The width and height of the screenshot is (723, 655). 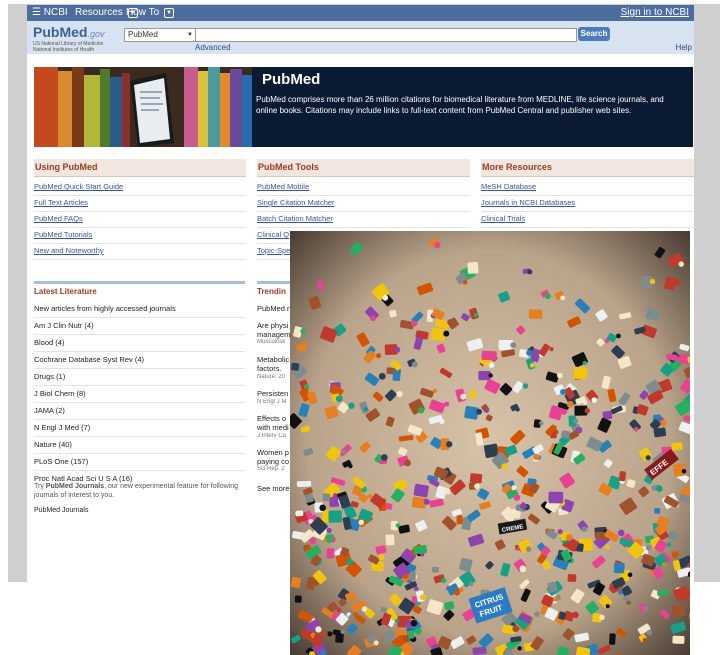 What do you see at coordinates (273, 393) in the screenshot?
I see `trending-item-title: Persisten` at bounding box center [273, 393].